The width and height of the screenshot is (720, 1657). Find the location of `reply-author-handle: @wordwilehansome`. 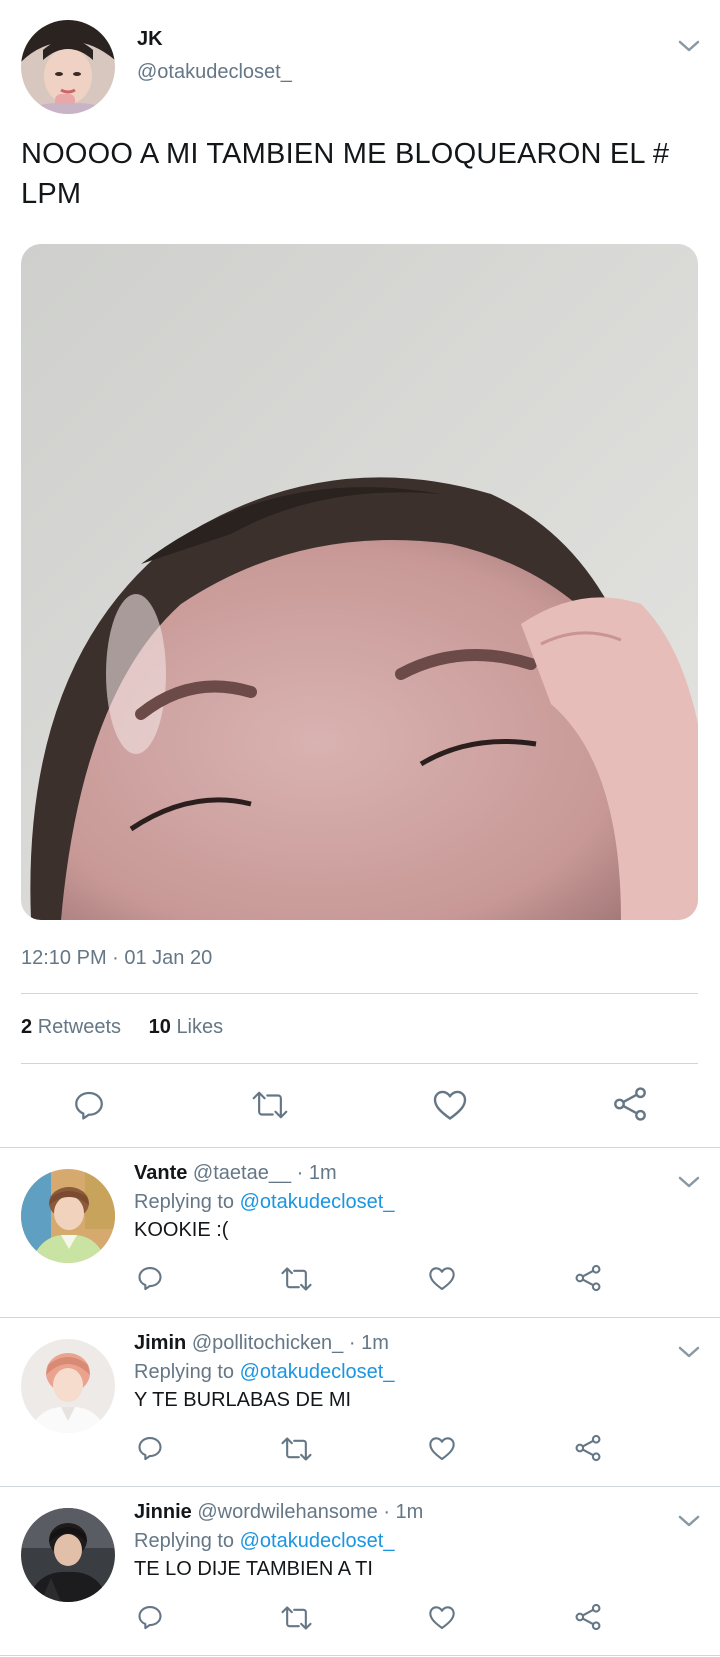

reply-author-handle: @wordwilehansome is located at coordinates (287, 1512).